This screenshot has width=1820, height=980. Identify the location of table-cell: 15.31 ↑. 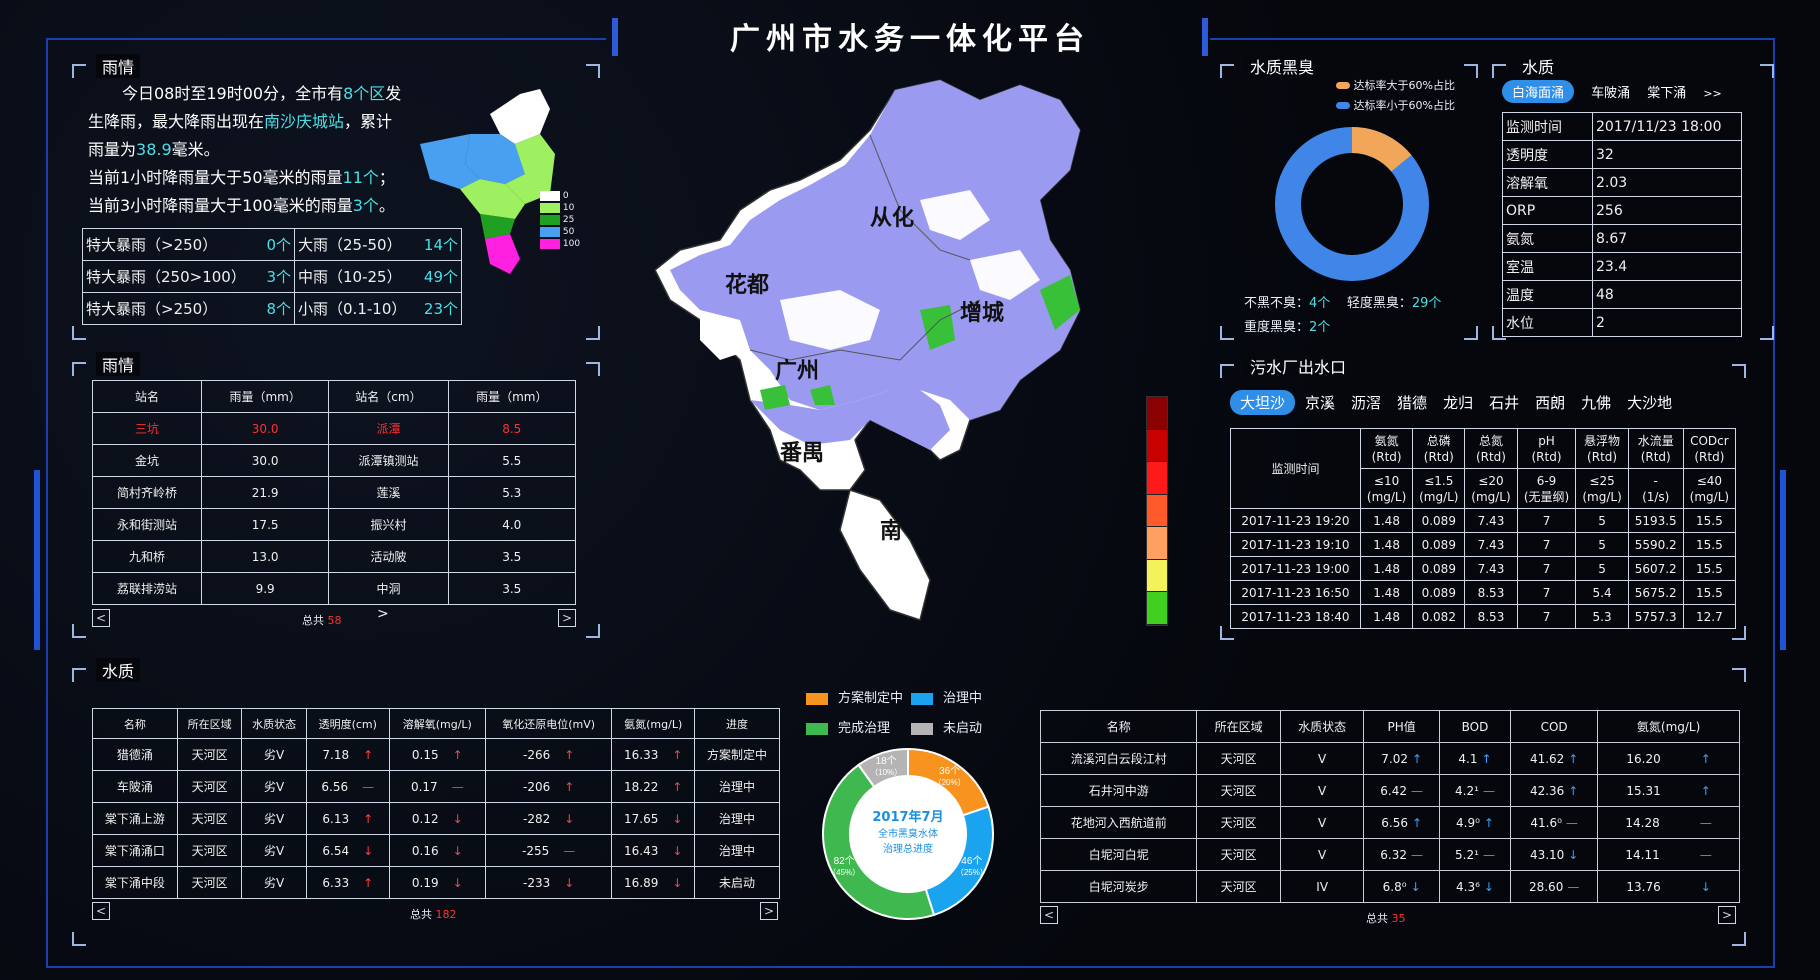
(1668, 790).